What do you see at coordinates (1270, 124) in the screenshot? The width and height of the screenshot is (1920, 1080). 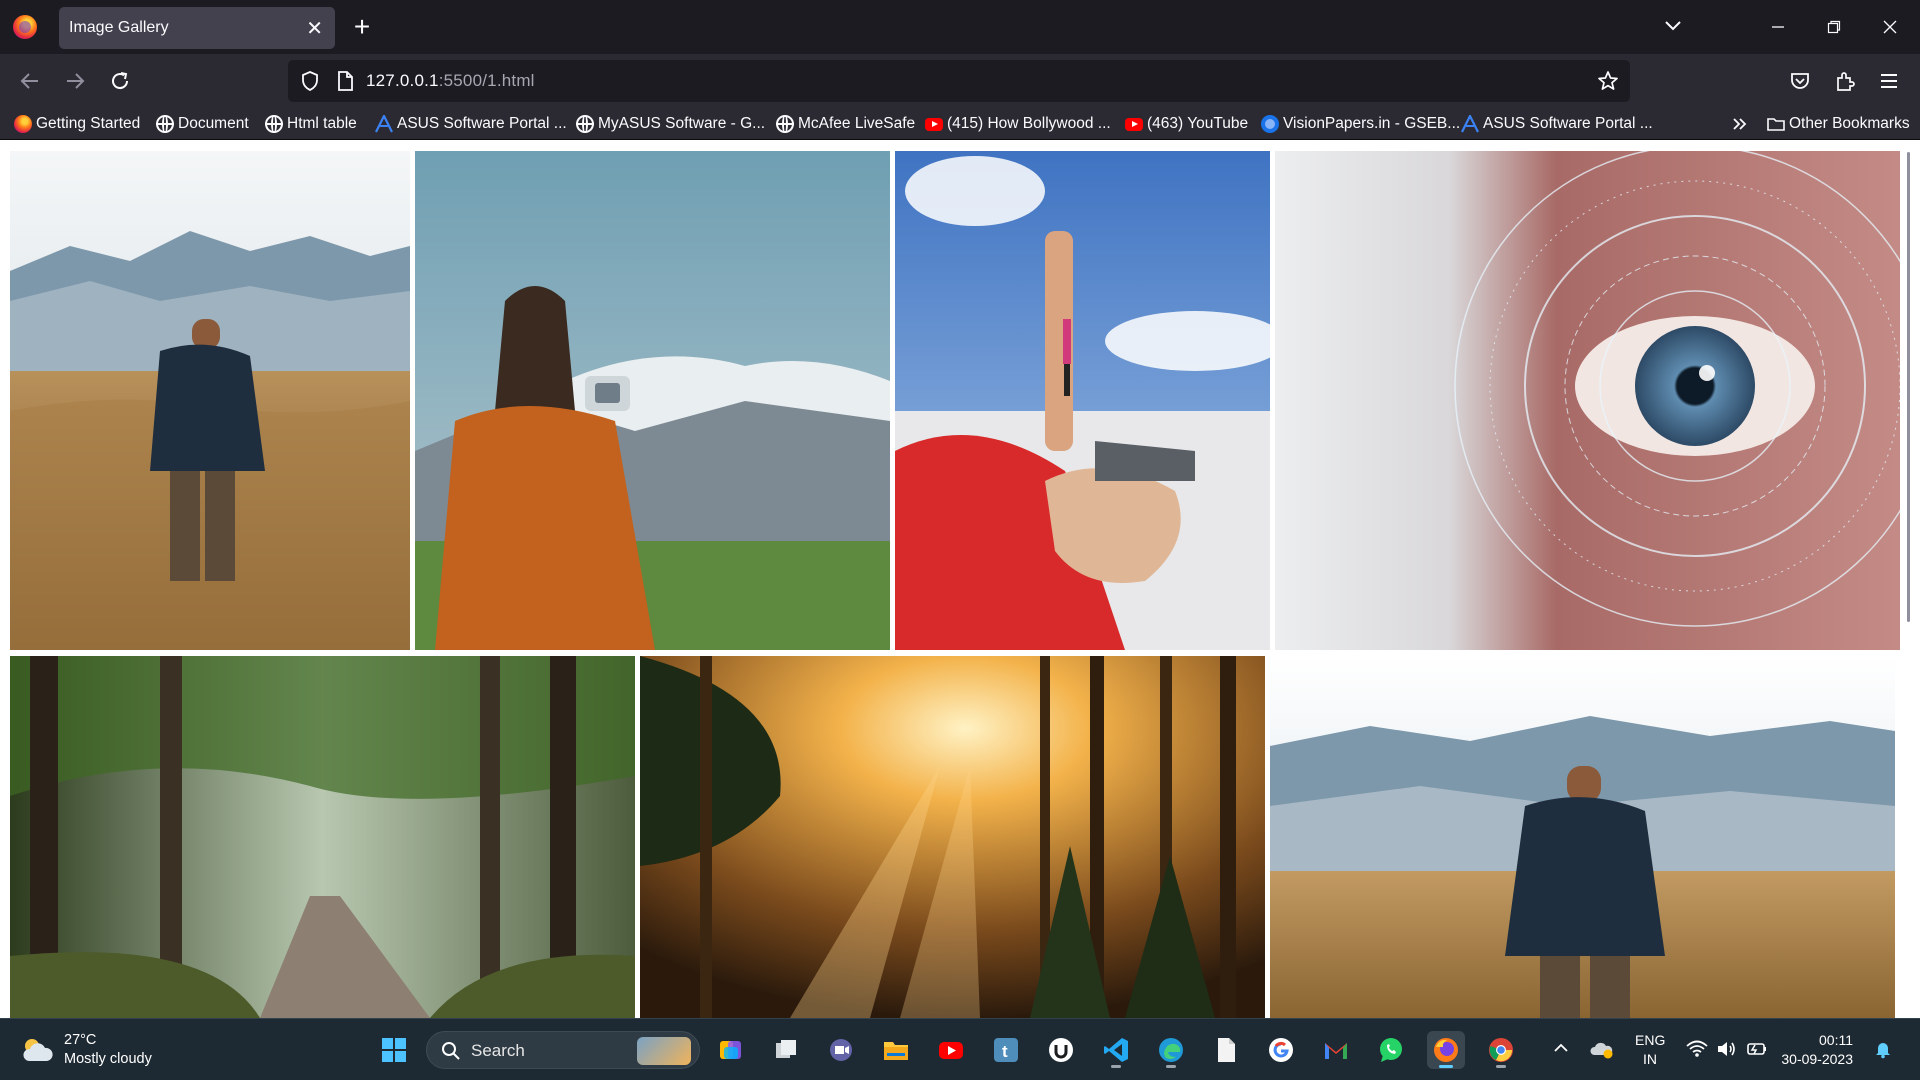 I see `visionpapers-icon` at bounding box center [1270, 124].